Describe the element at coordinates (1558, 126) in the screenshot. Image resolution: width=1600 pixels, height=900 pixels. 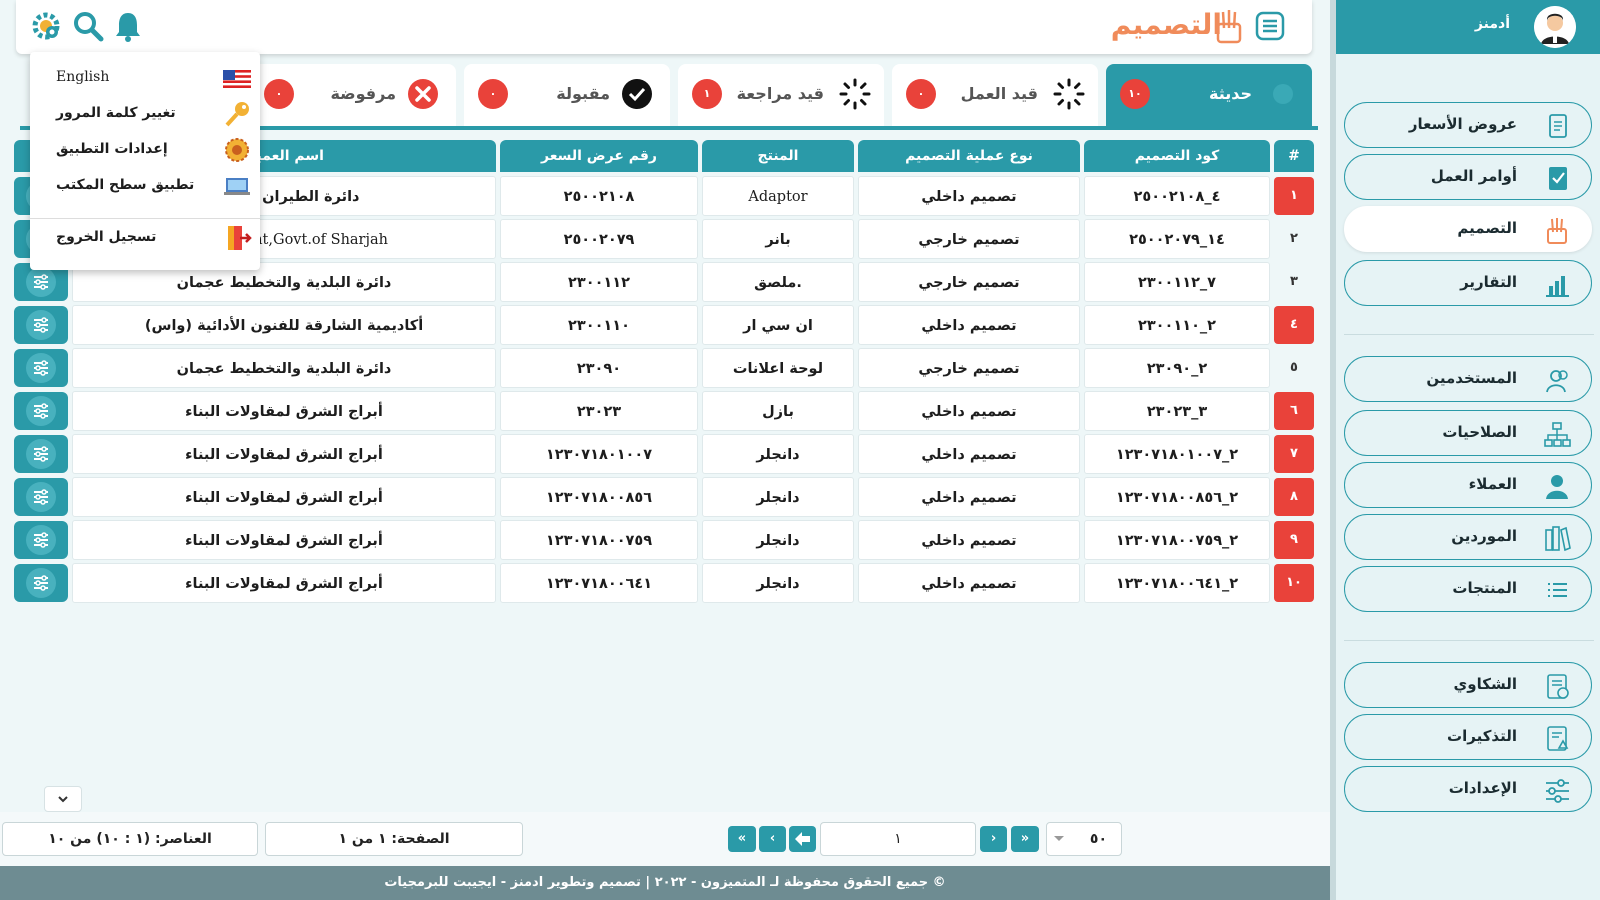
I see `document-icon` at that location.